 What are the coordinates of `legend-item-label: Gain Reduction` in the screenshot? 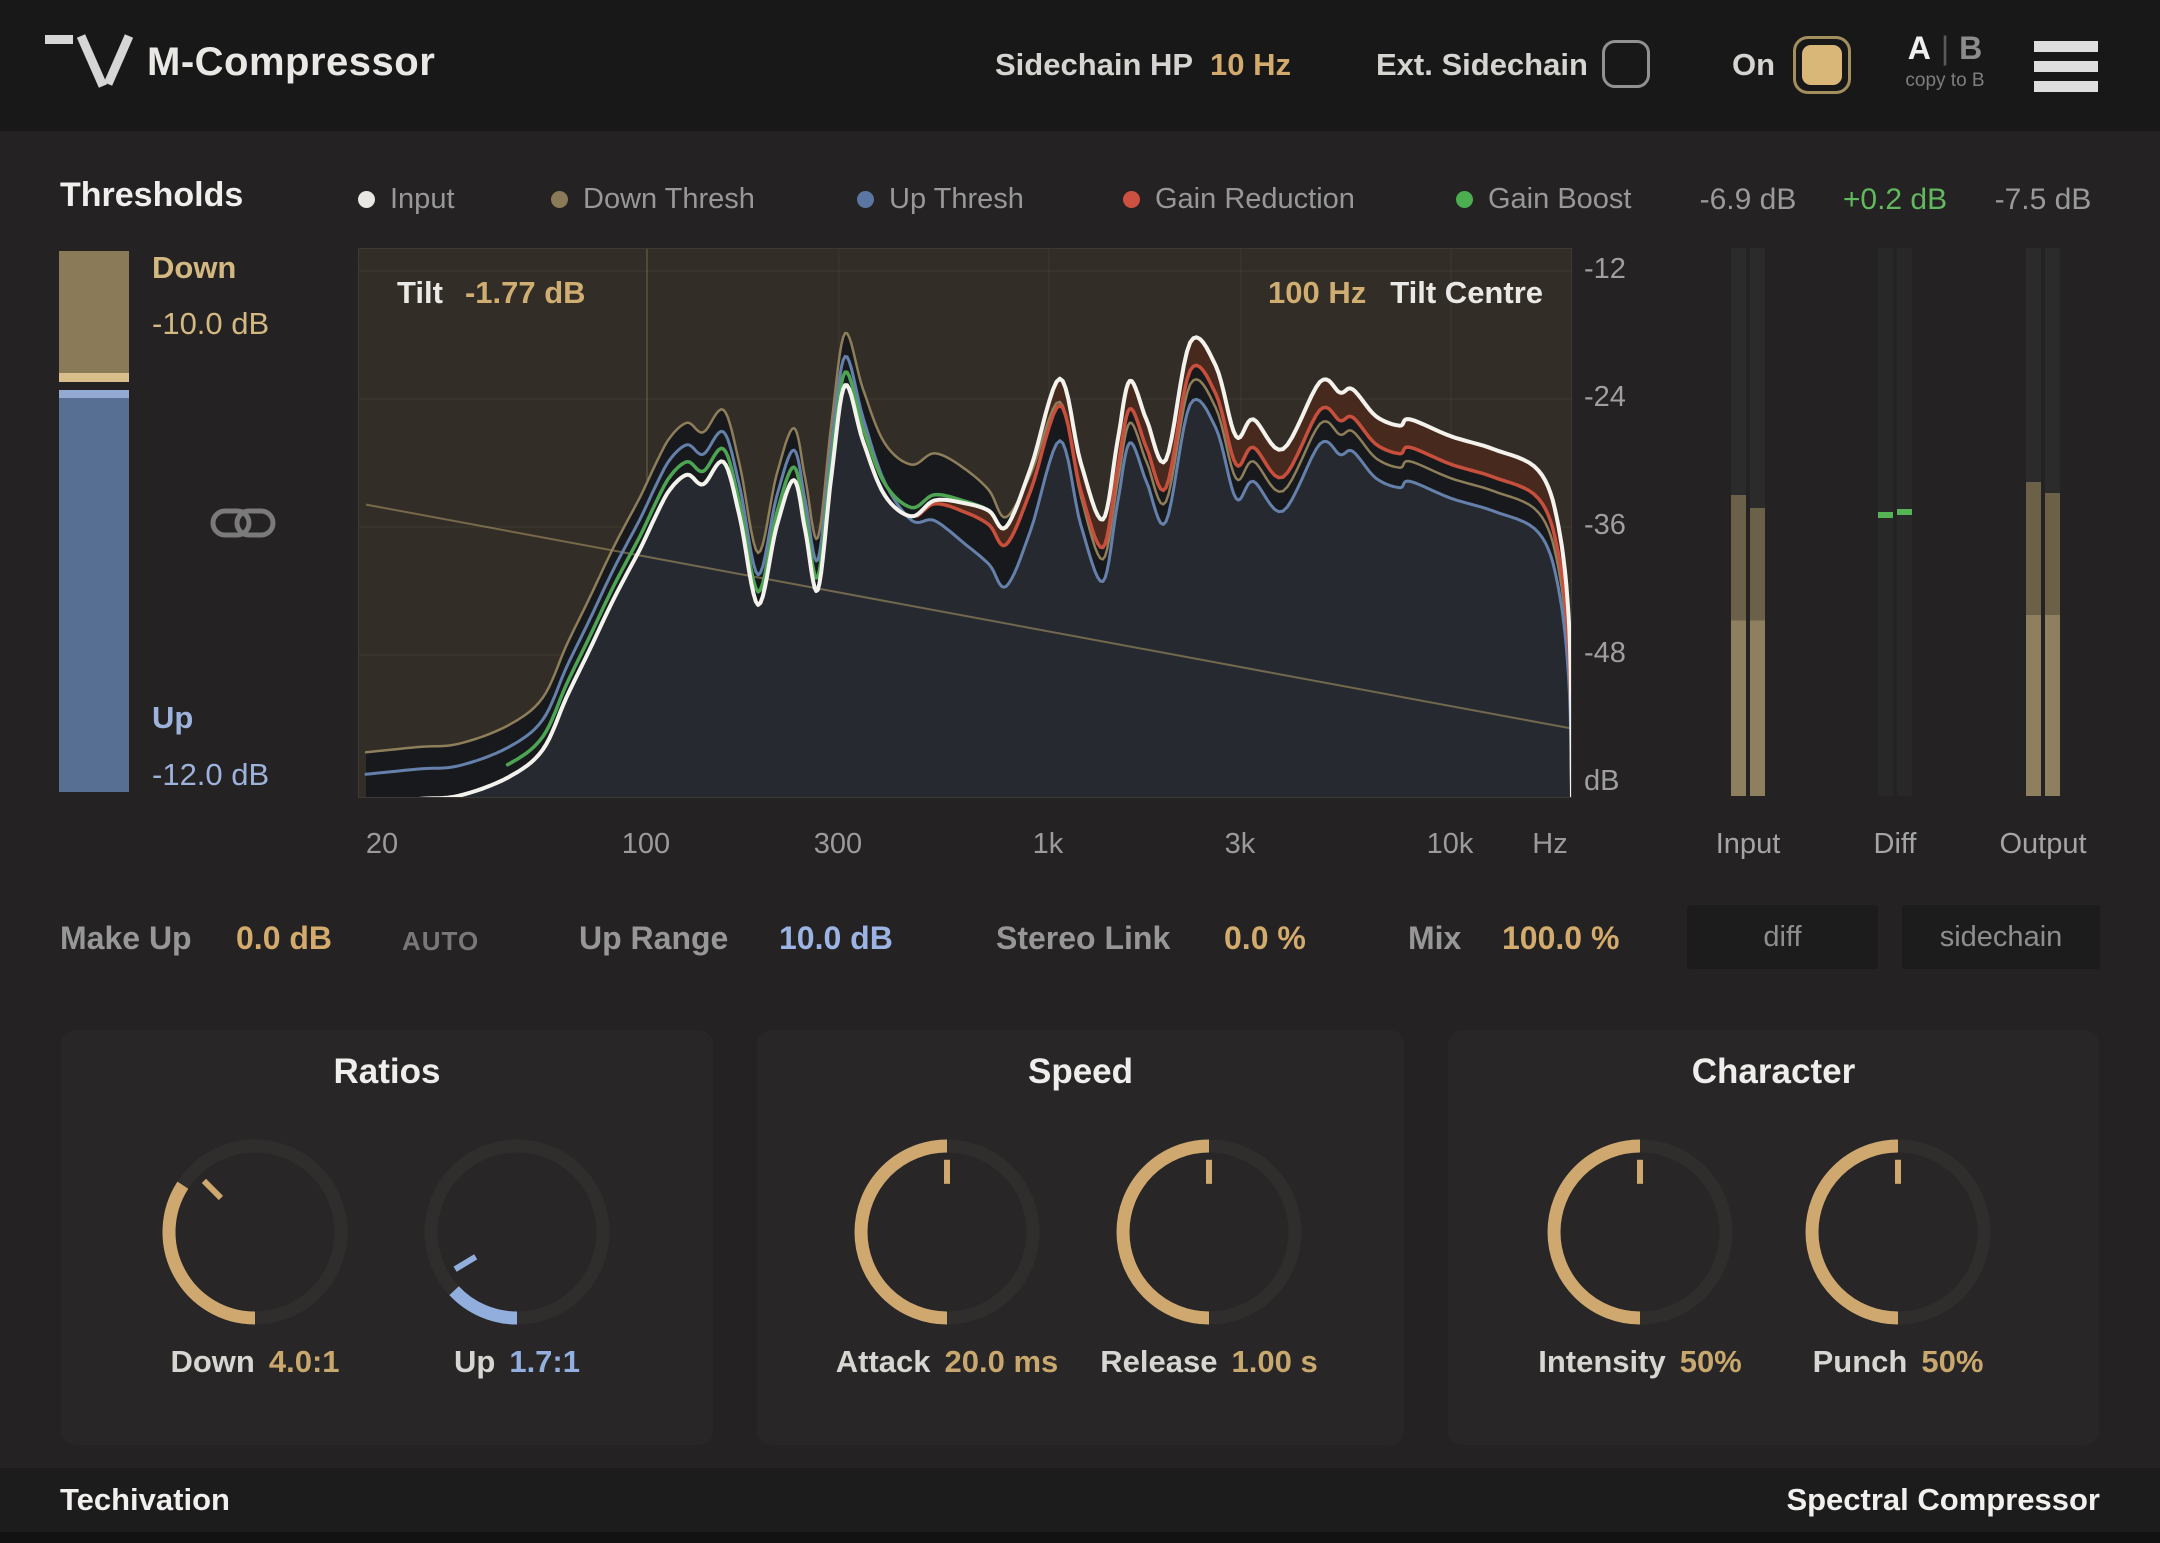 It's located at (1255, 198).